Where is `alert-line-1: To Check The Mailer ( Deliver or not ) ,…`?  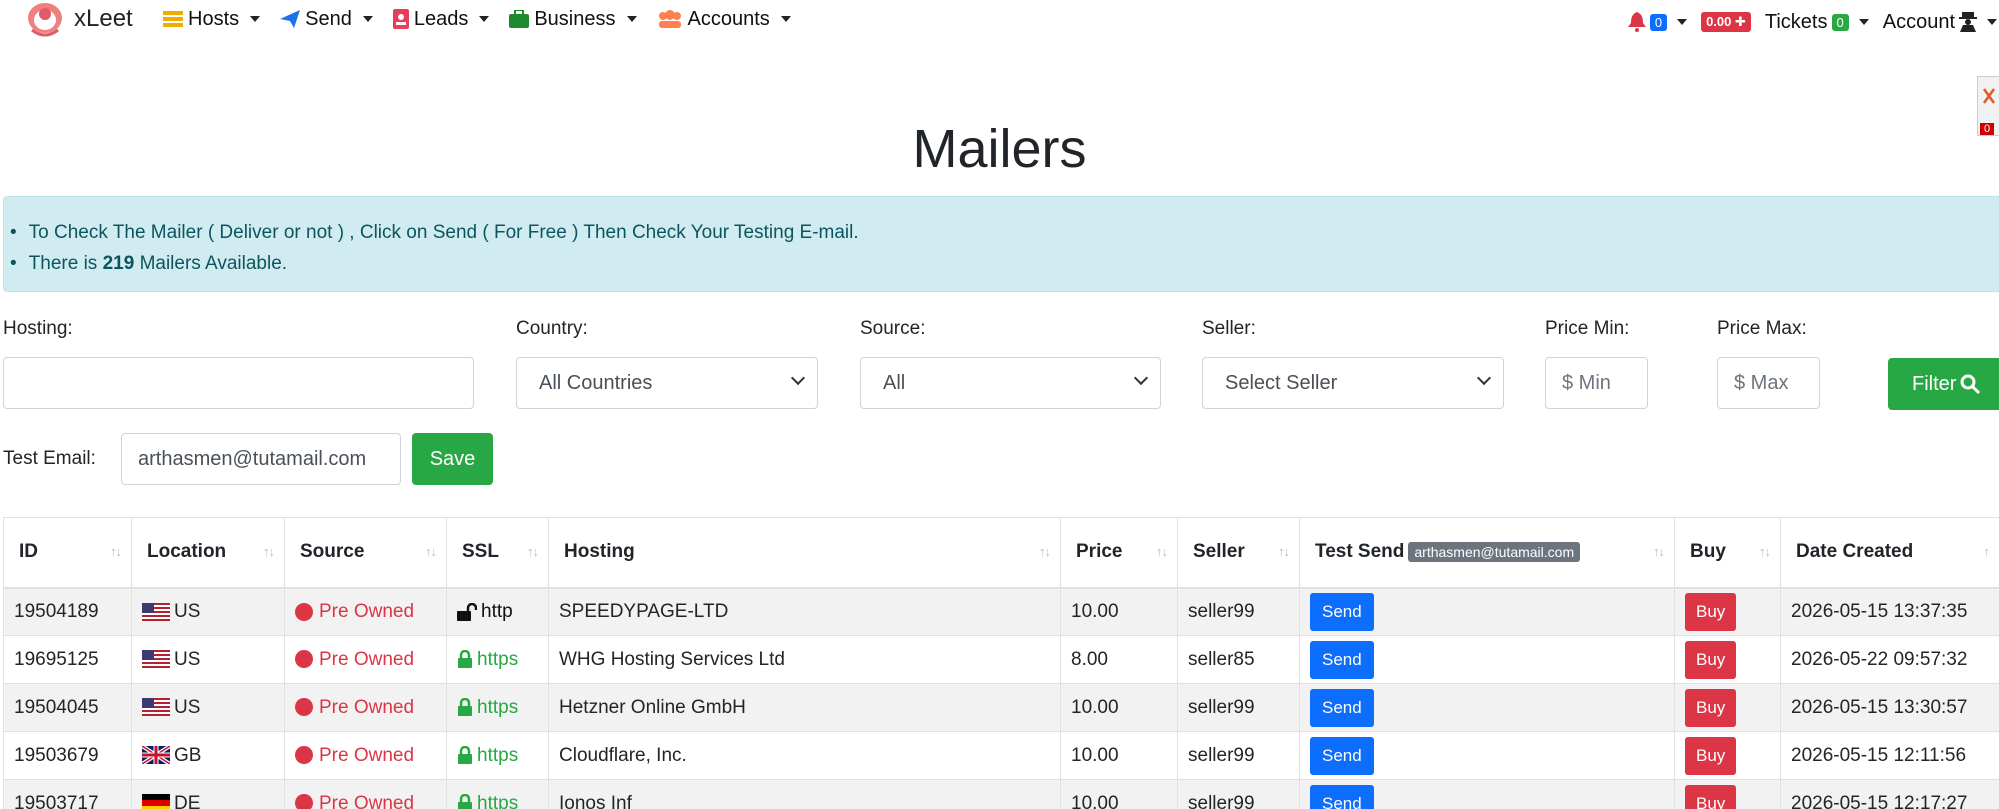 alert-line-1: To Check The Mailer ( Deliver or not ) ,… is located at coordinates (1004, 232).